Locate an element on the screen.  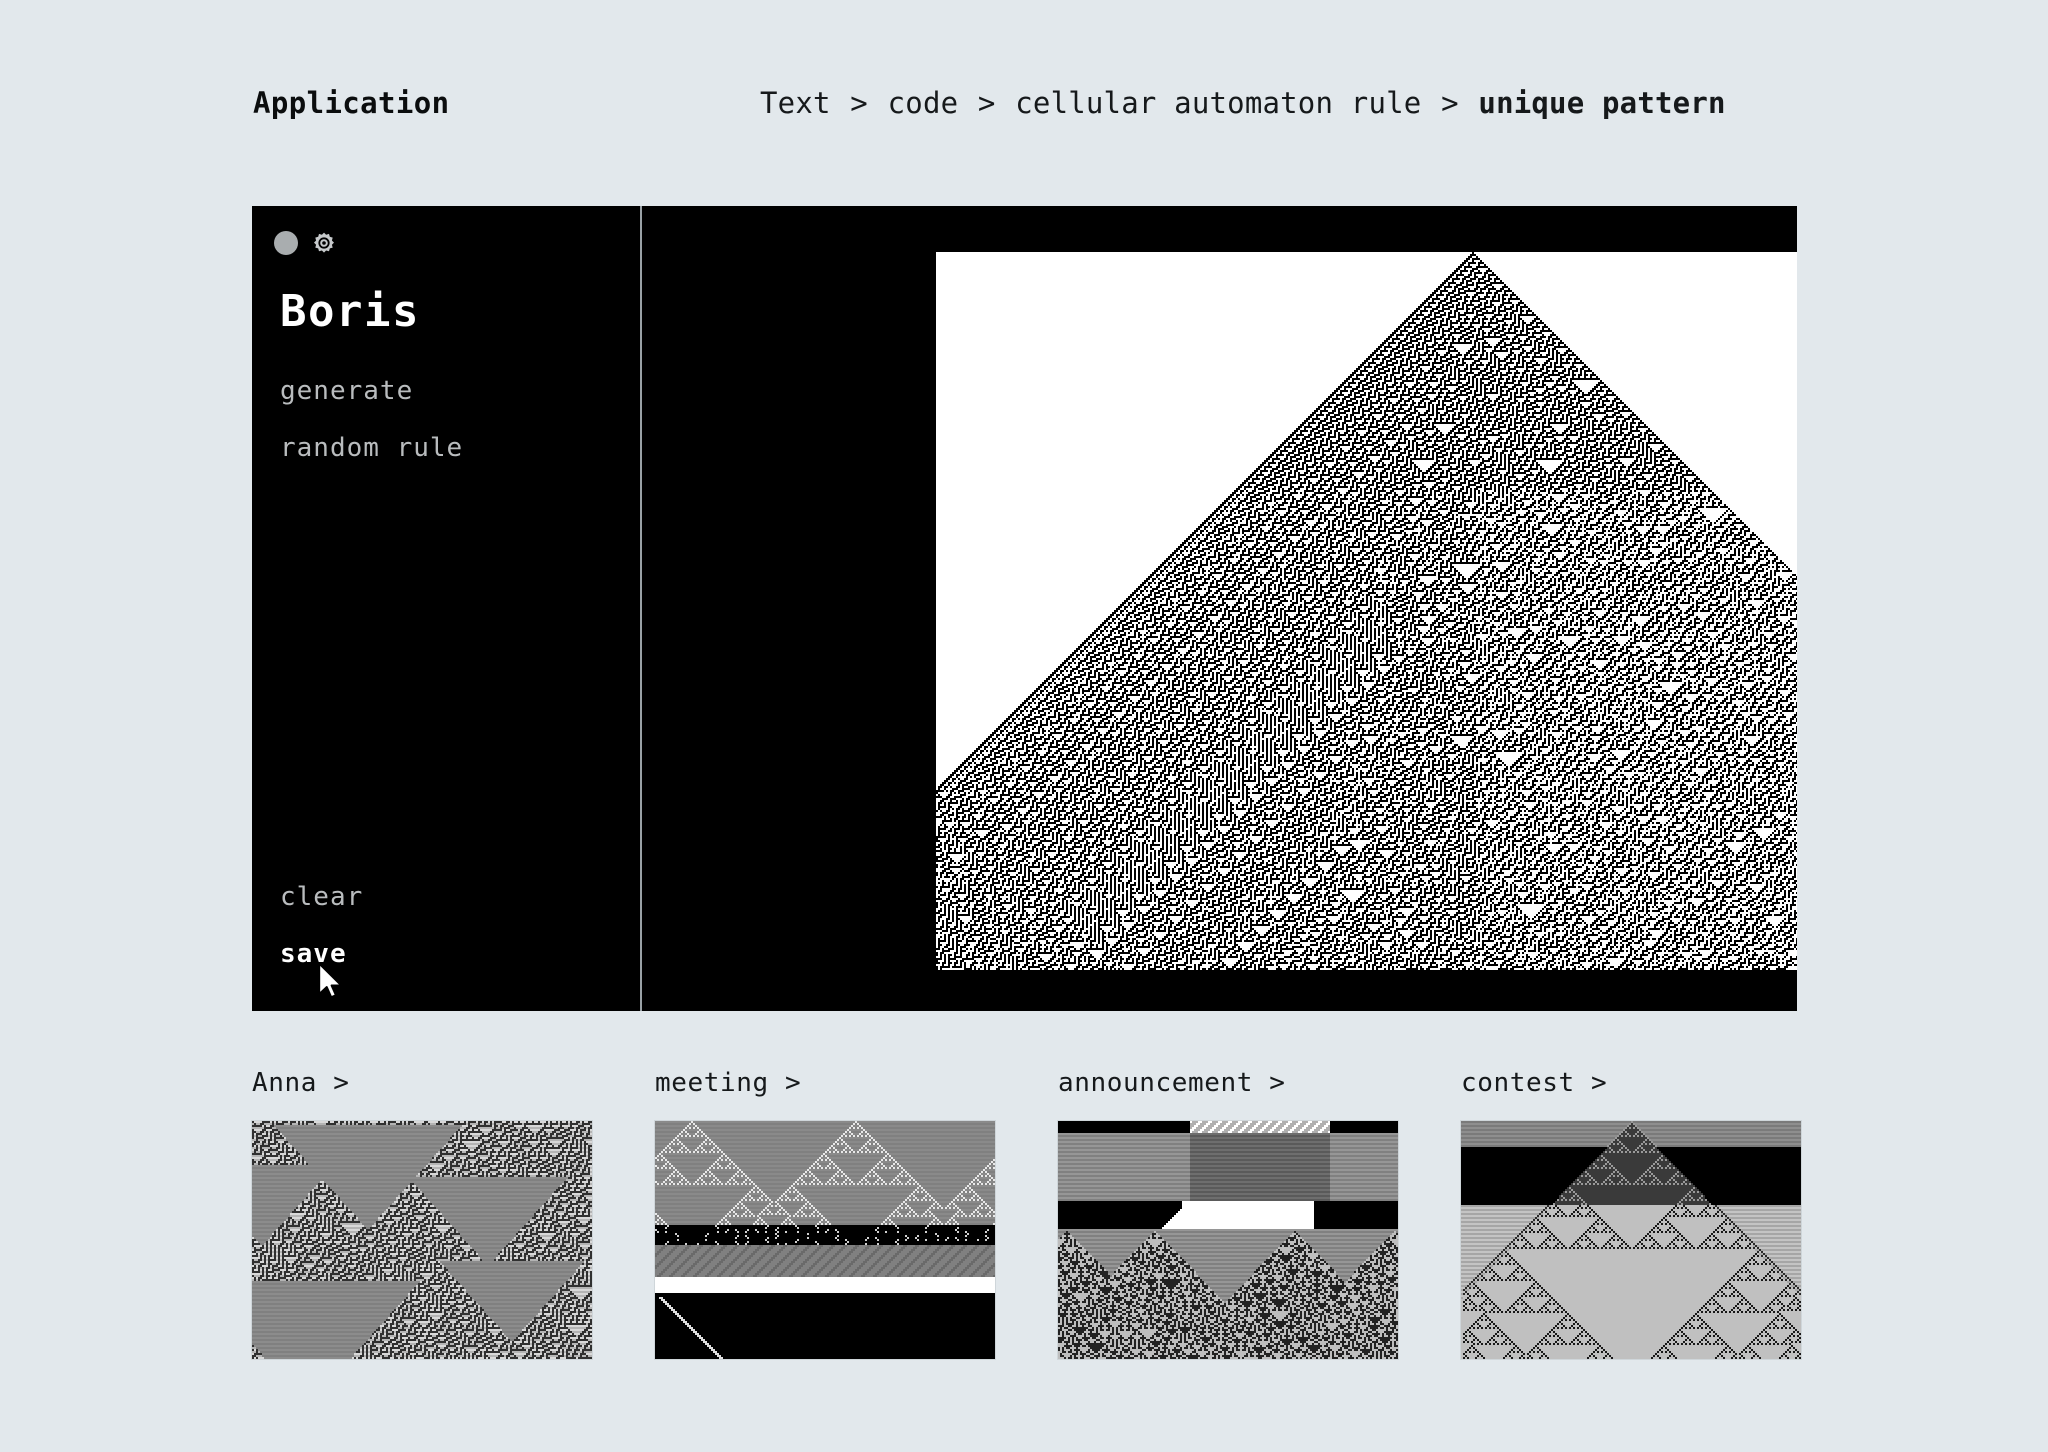
sidebar-menu-top: generate random rule is located at coordinates (371, 419).